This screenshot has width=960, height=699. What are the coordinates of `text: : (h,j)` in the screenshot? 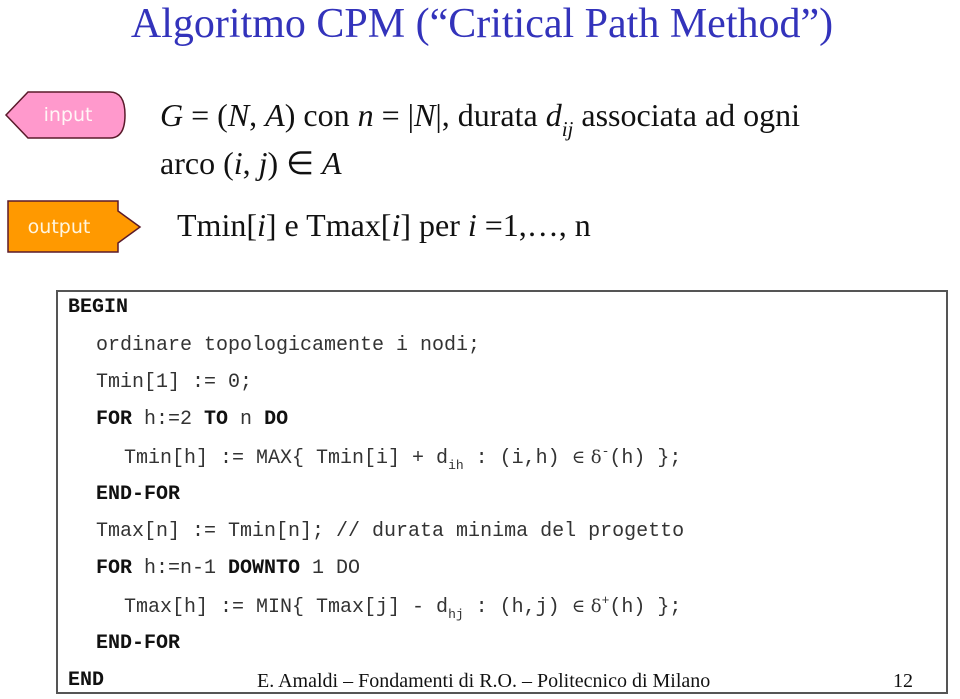 It's located at (517, 607).